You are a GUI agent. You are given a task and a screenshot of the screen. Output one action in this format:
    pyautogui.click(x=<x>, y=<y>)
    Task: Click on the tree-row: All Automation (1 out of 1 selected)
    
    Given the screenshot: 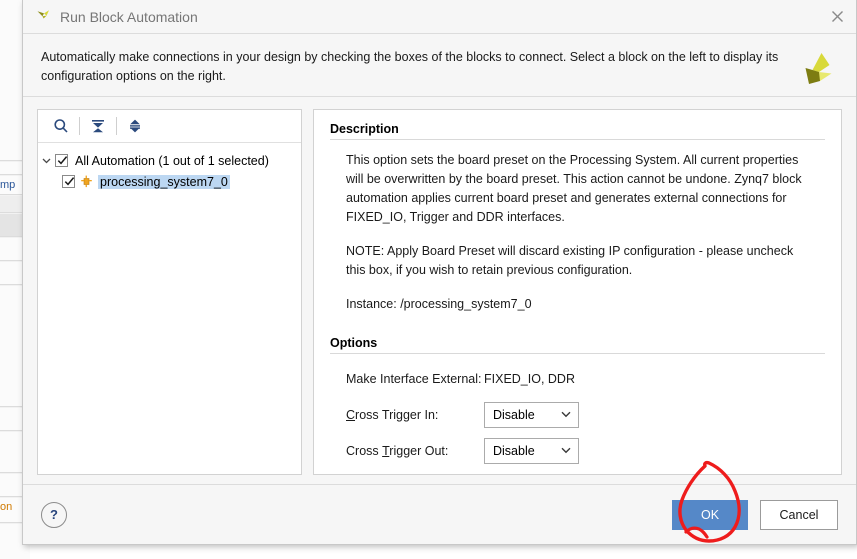 What is the action you would take?
    pyautogui.click(x=169, y=160)
    